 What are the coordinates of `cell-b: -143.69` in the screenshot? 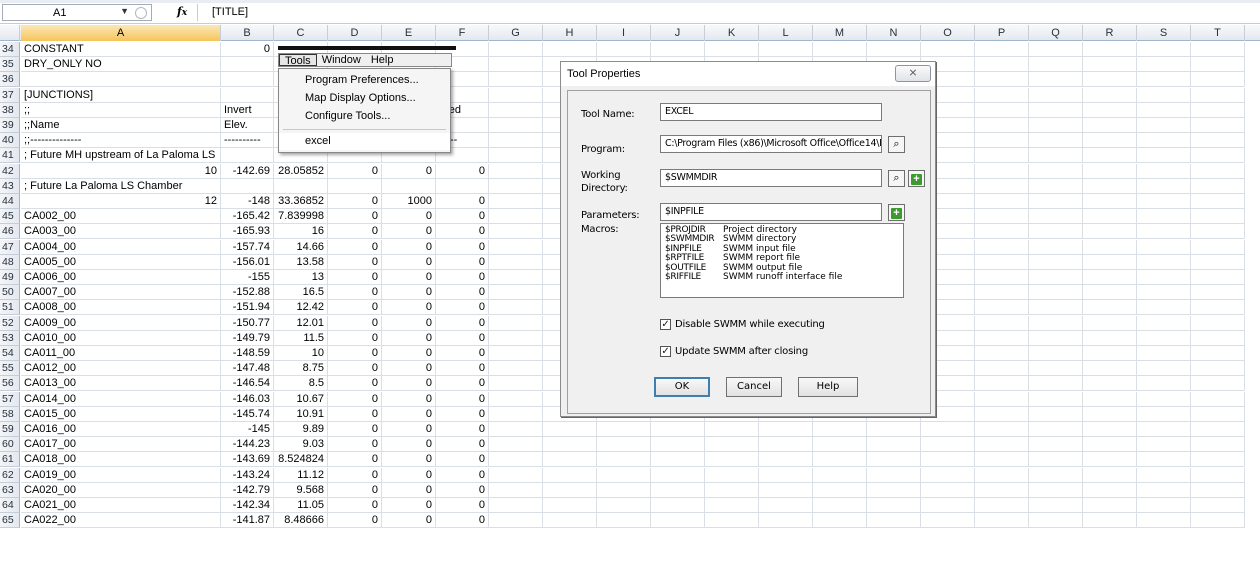 It's located at (247, 460).